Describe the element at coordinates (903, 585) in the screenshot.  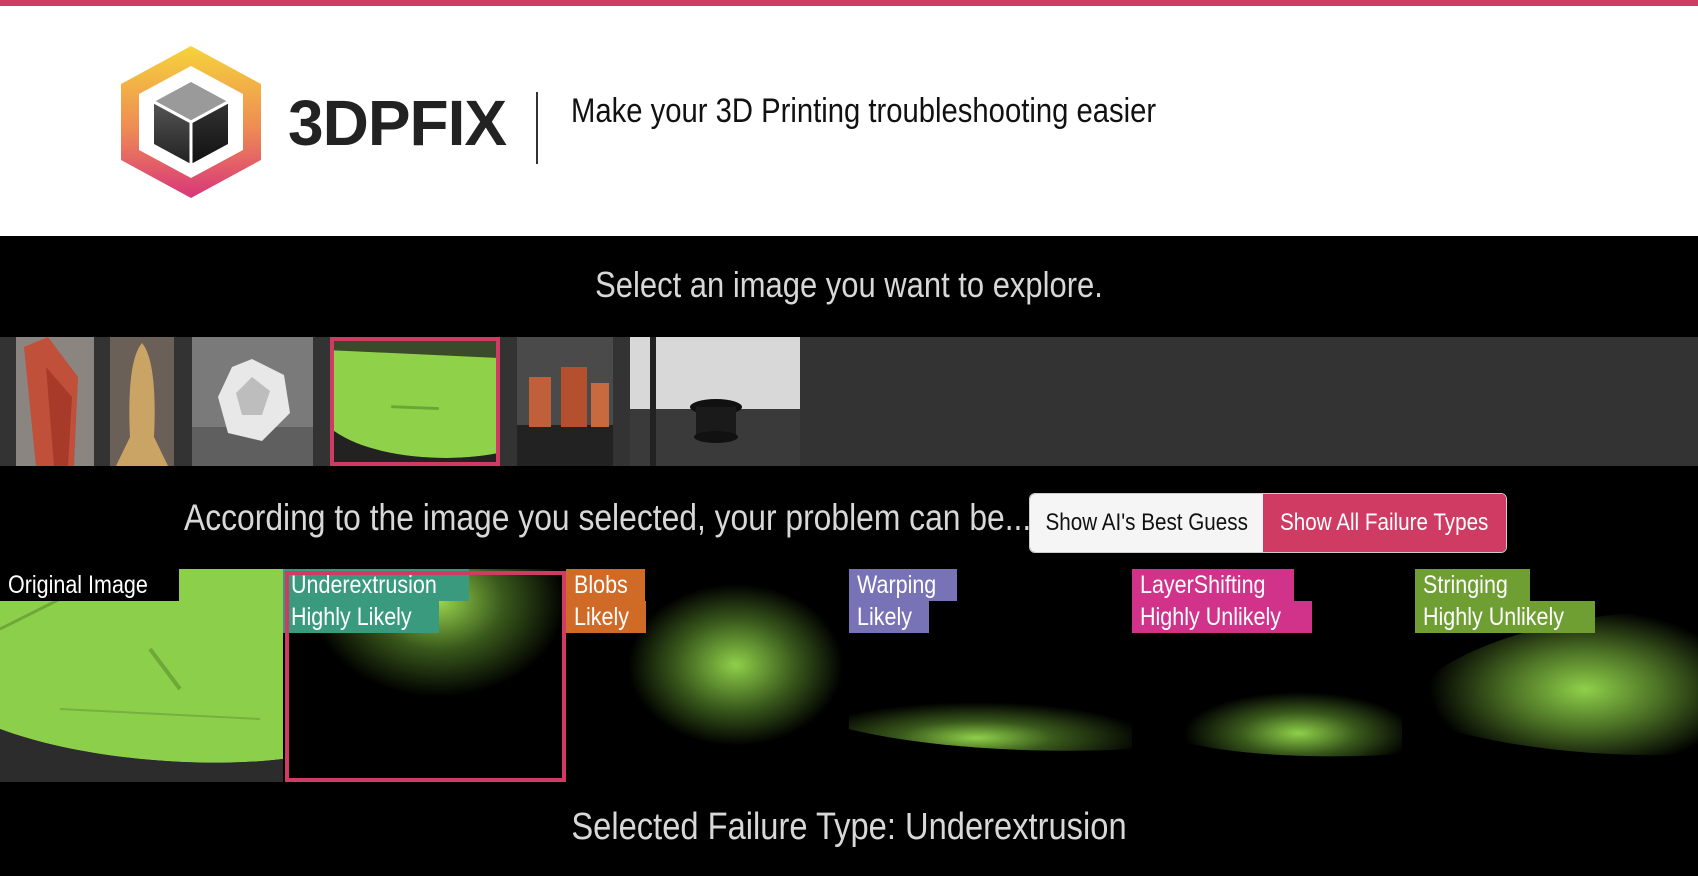
I see `panel-title: Warping` at that location.